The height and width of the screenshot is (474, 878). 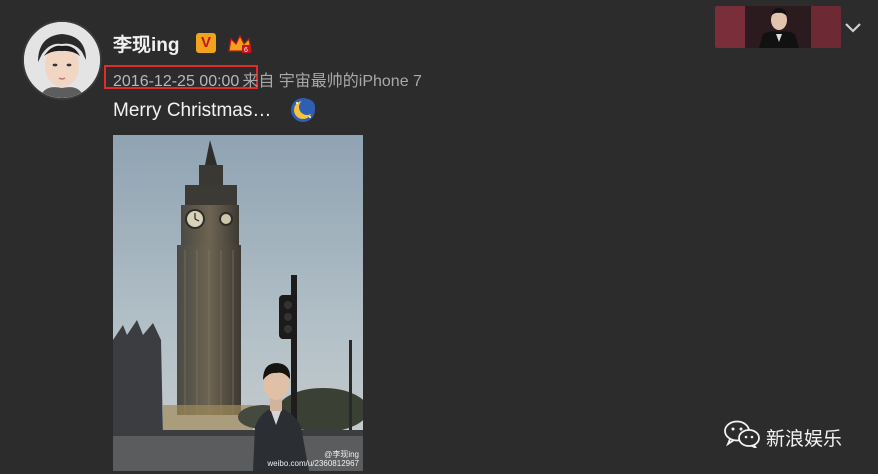 I want to click on moon-icon, so click(x=303, y=110).